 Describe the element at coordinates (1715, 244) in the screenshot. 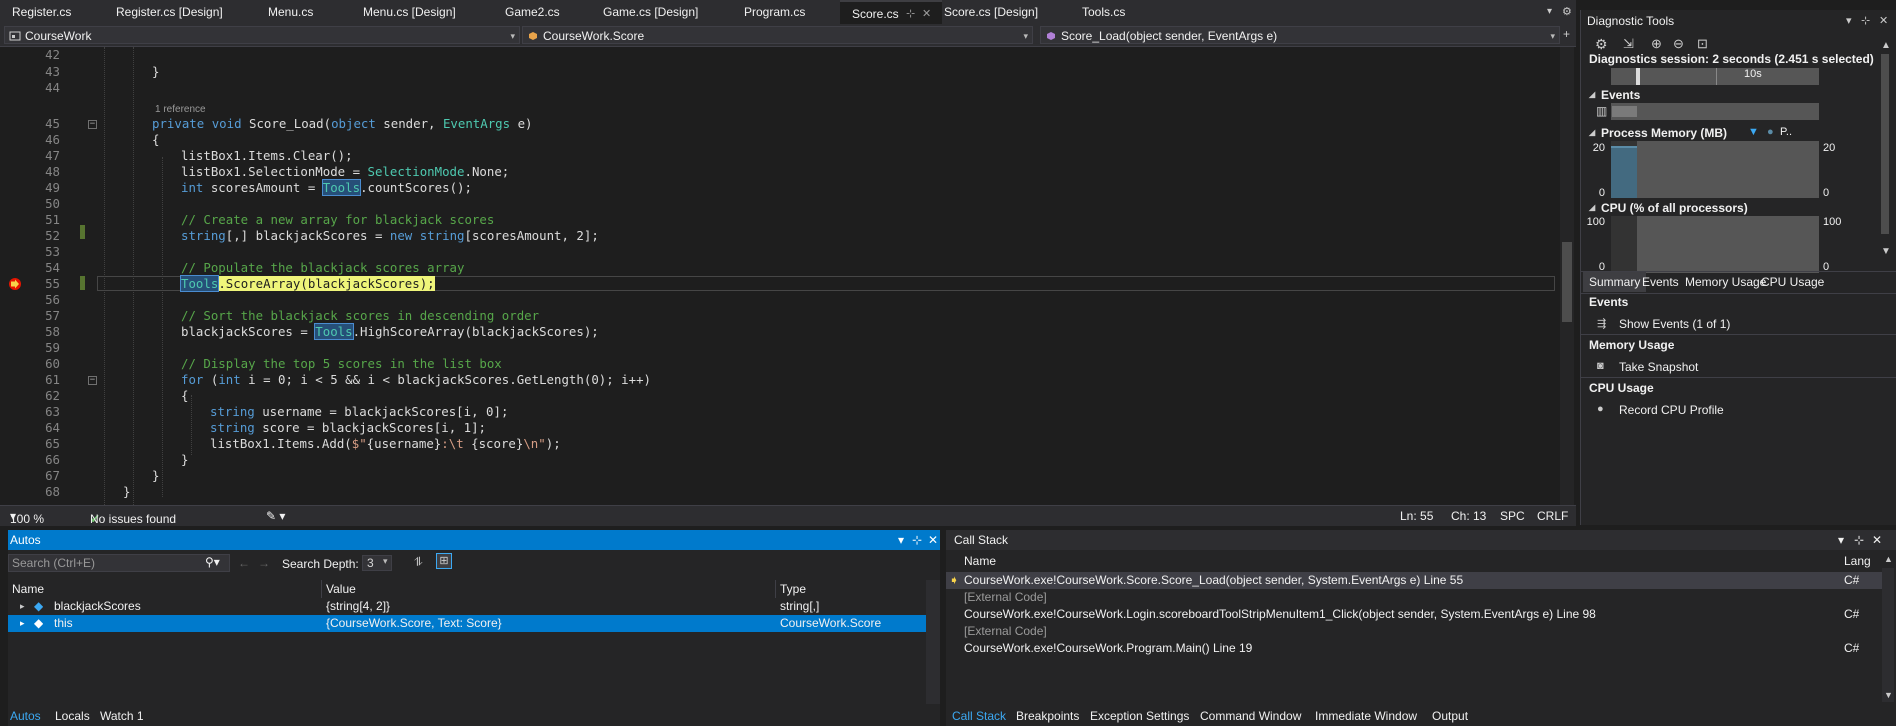

I see `cpu-graph` at that location.